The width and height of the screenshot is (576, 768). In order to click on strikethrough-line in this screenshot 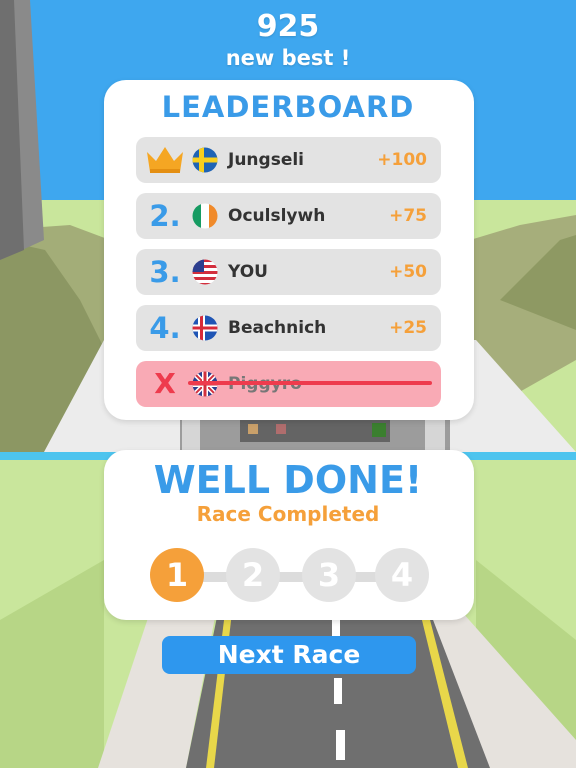, I will do `click(310, 383)`.